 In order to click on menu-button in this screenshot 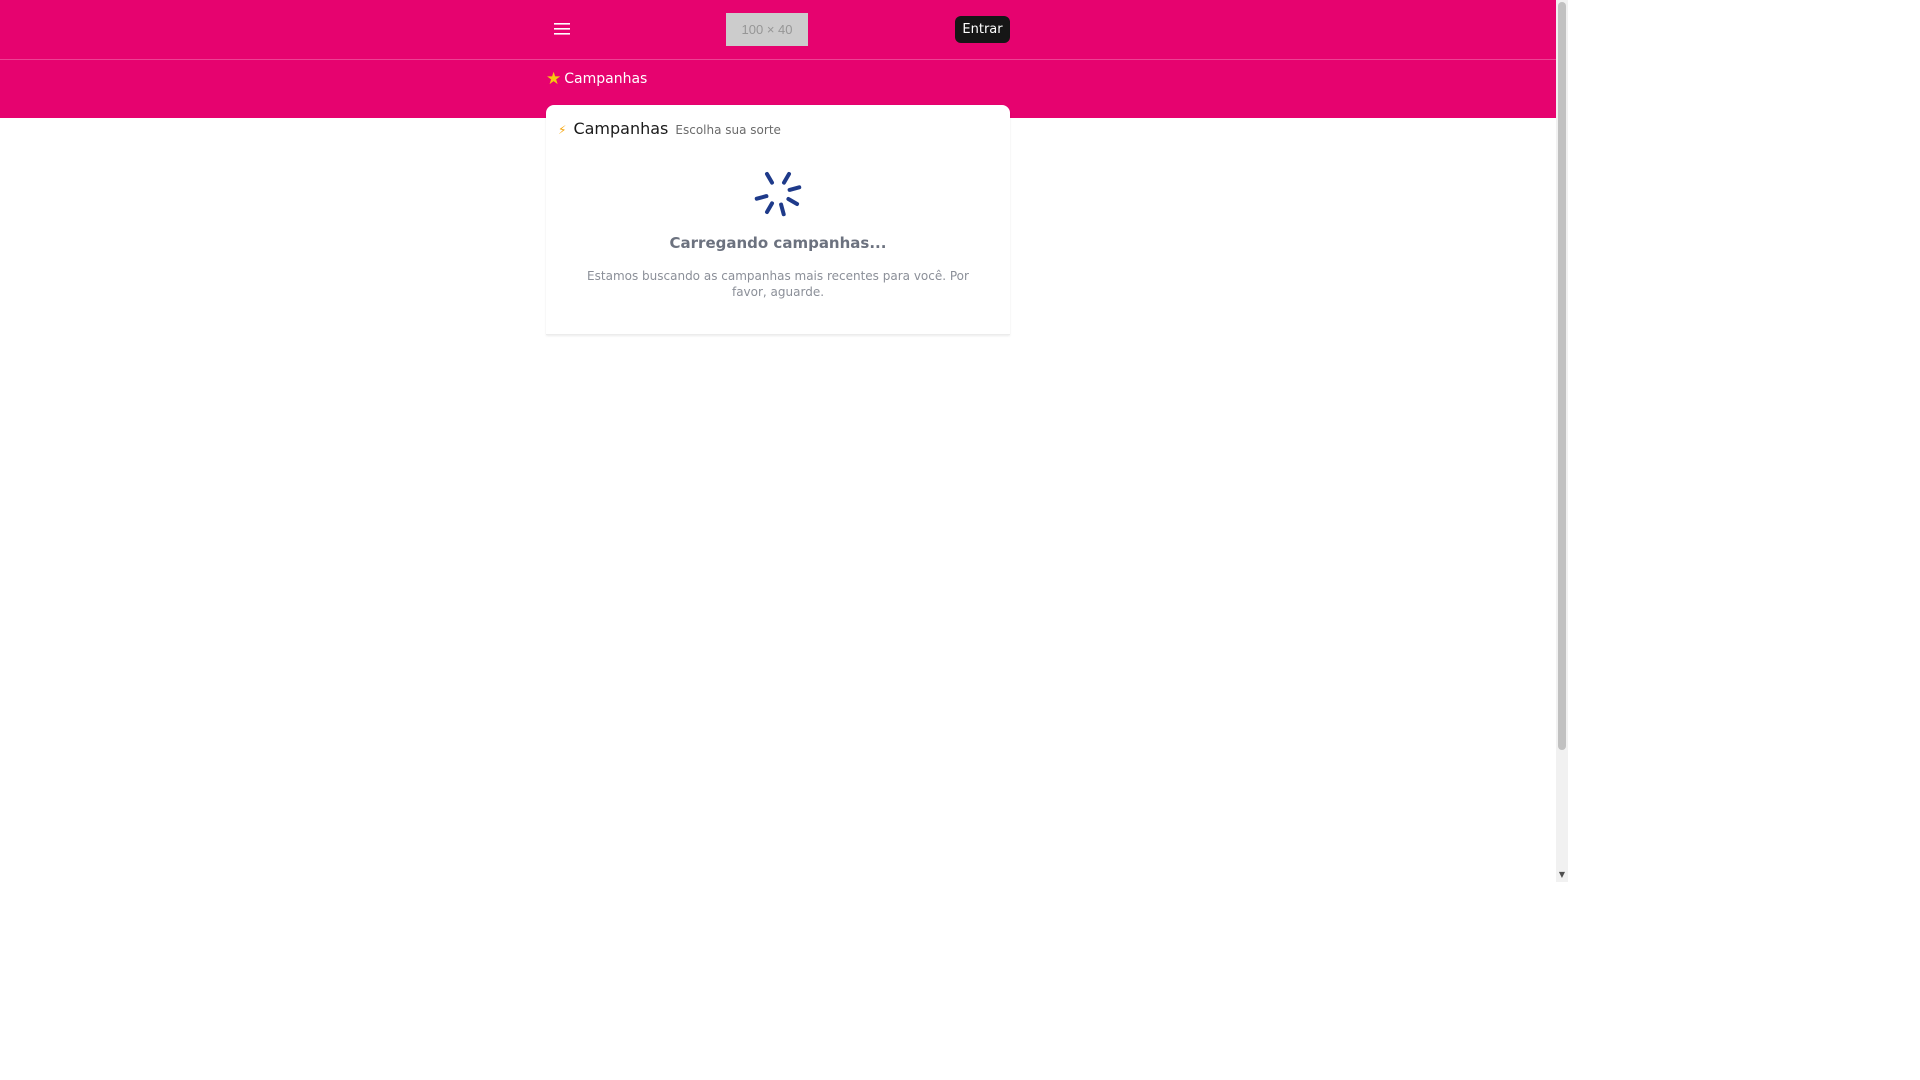, I will do `click(562, 29)`.